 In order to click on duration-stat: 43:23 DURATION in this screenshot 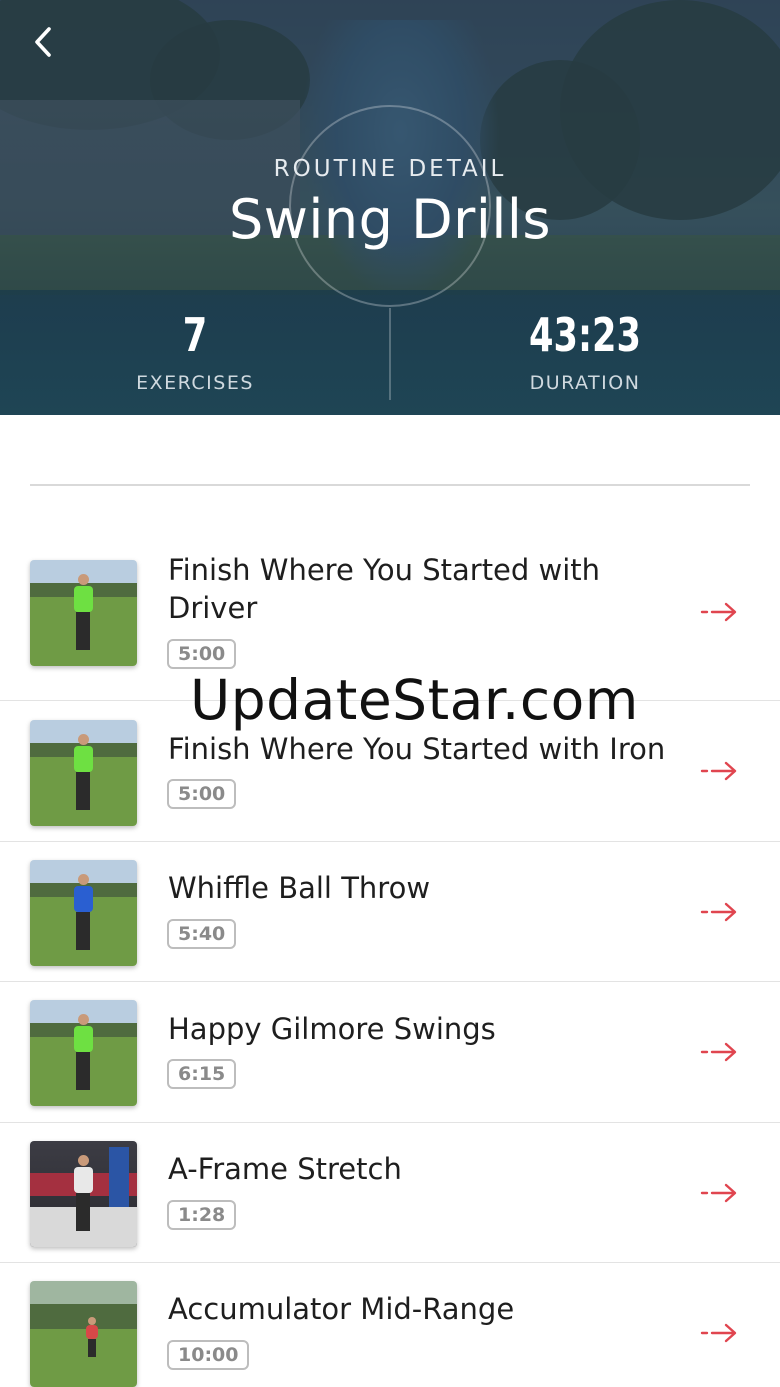, I will do `click(585, 347)`.